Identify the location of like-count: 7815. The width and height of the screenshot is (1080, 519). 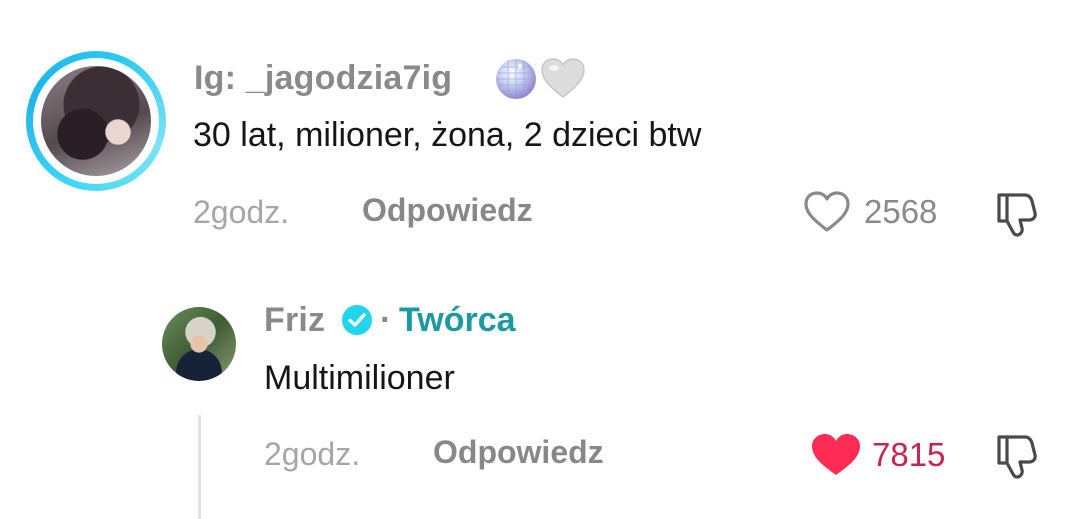
(909, 454).